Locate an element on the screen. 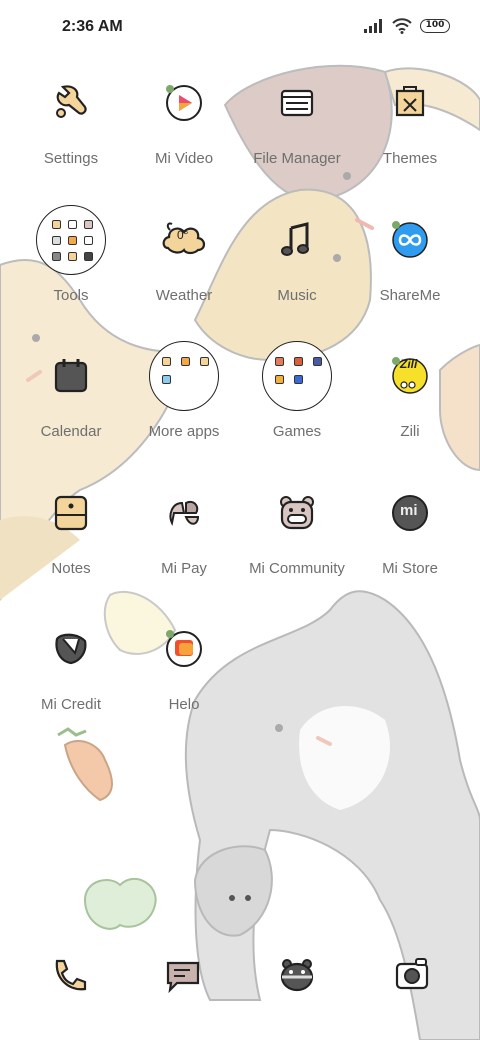  status-bar: 2:36 AM 100 is located at coordinates (240, 28).